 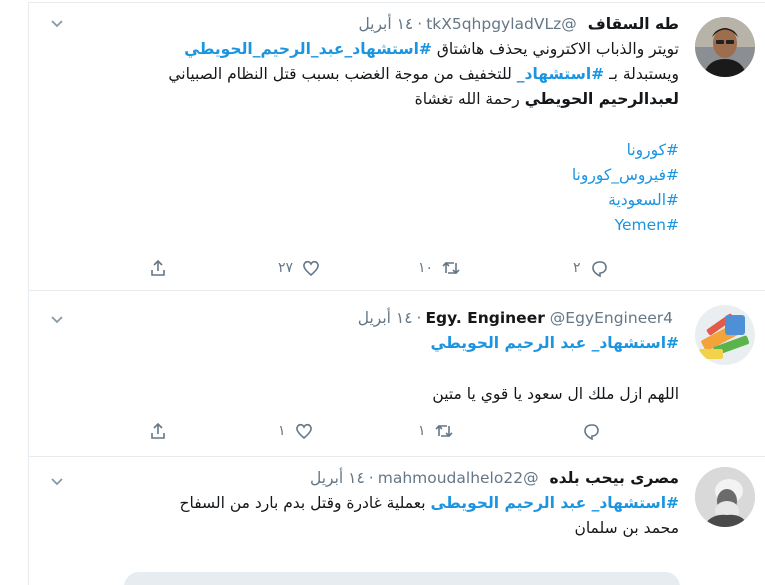 What do you see at coordinates (422, 431) in the screenshot?
I see `retweet-count: ١` at bounding box center [422, 431].